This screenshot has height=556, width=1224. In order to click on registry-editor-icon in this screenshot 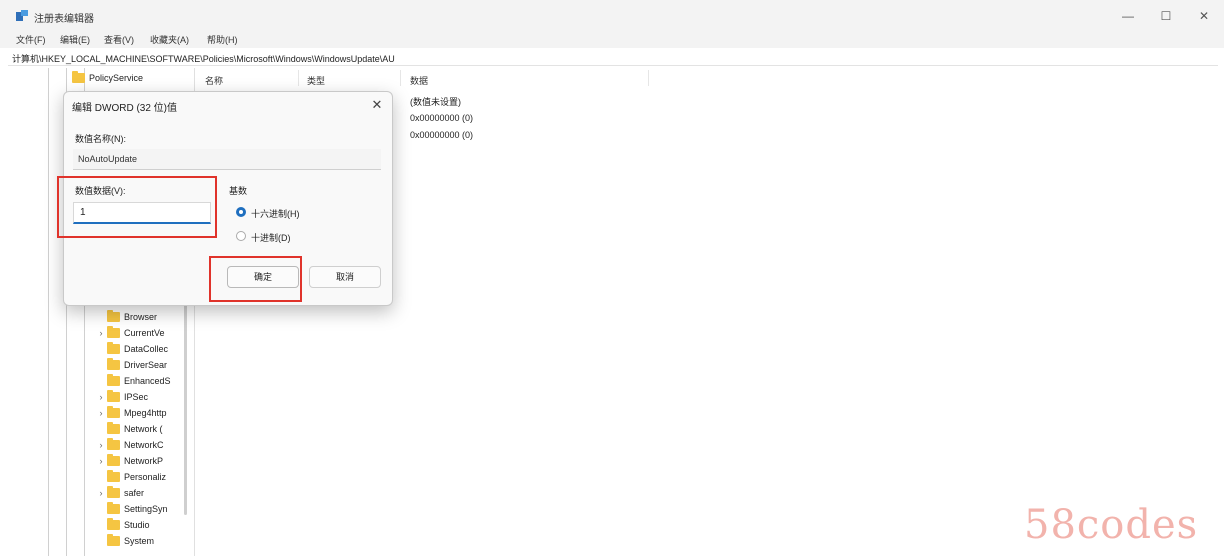, I will do `click(22, 15)`.